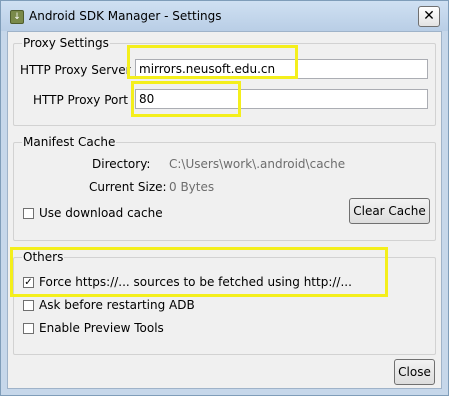  I want to click on ask-before-restart-adb-label: Ask before restarting ADB, so click(117, 305).